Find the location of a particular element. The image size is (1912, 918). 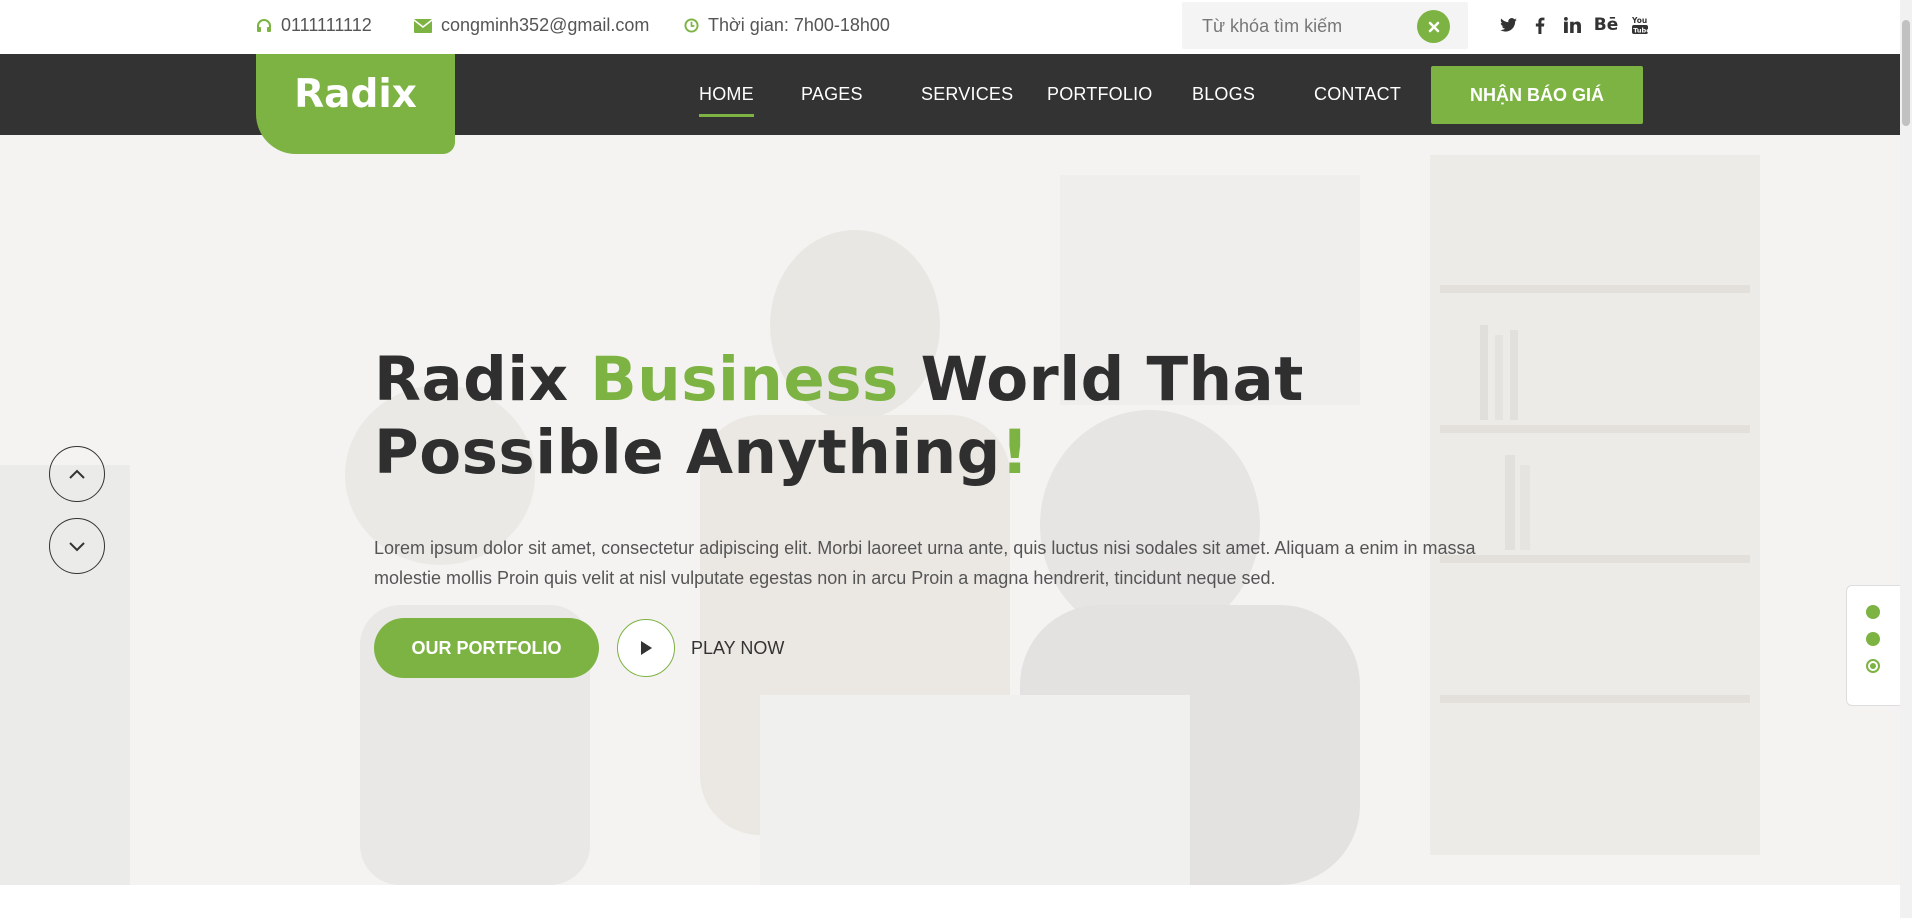

email-text: congminh352@gmail.com is located at coordinates (545, 25).